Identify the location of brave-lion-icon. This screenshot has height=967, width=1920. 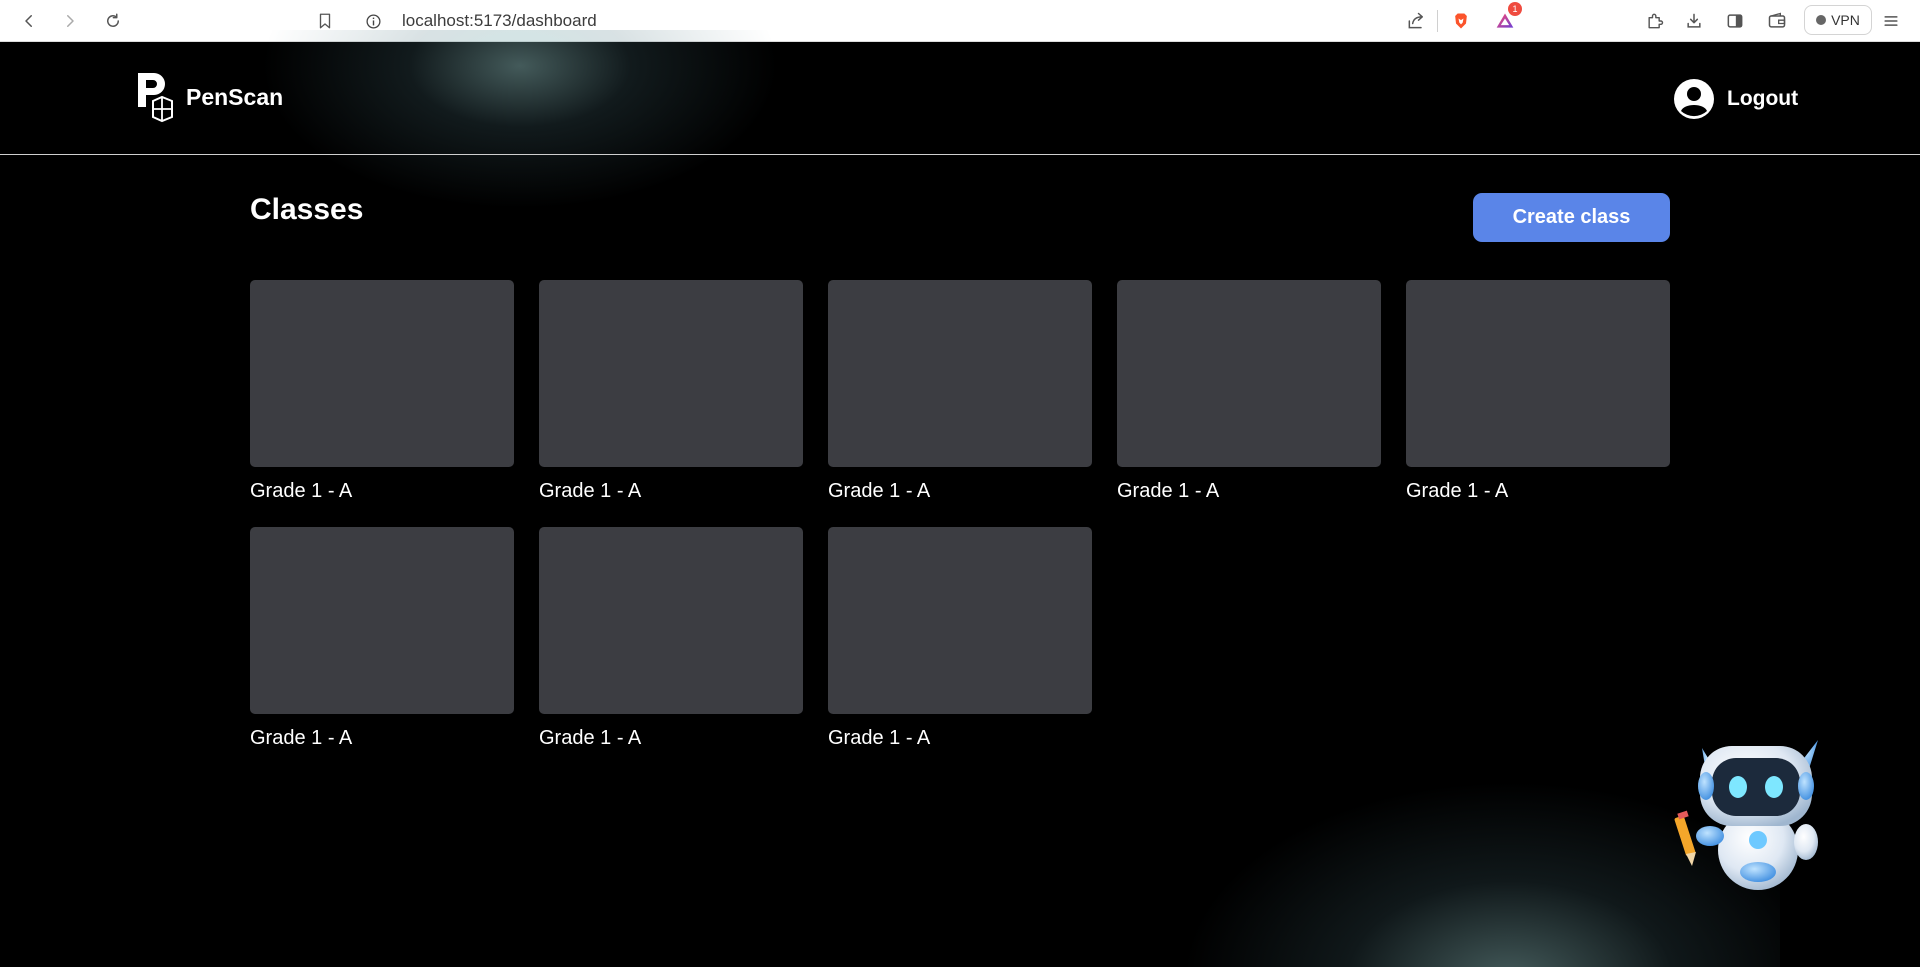
(1461, 21).